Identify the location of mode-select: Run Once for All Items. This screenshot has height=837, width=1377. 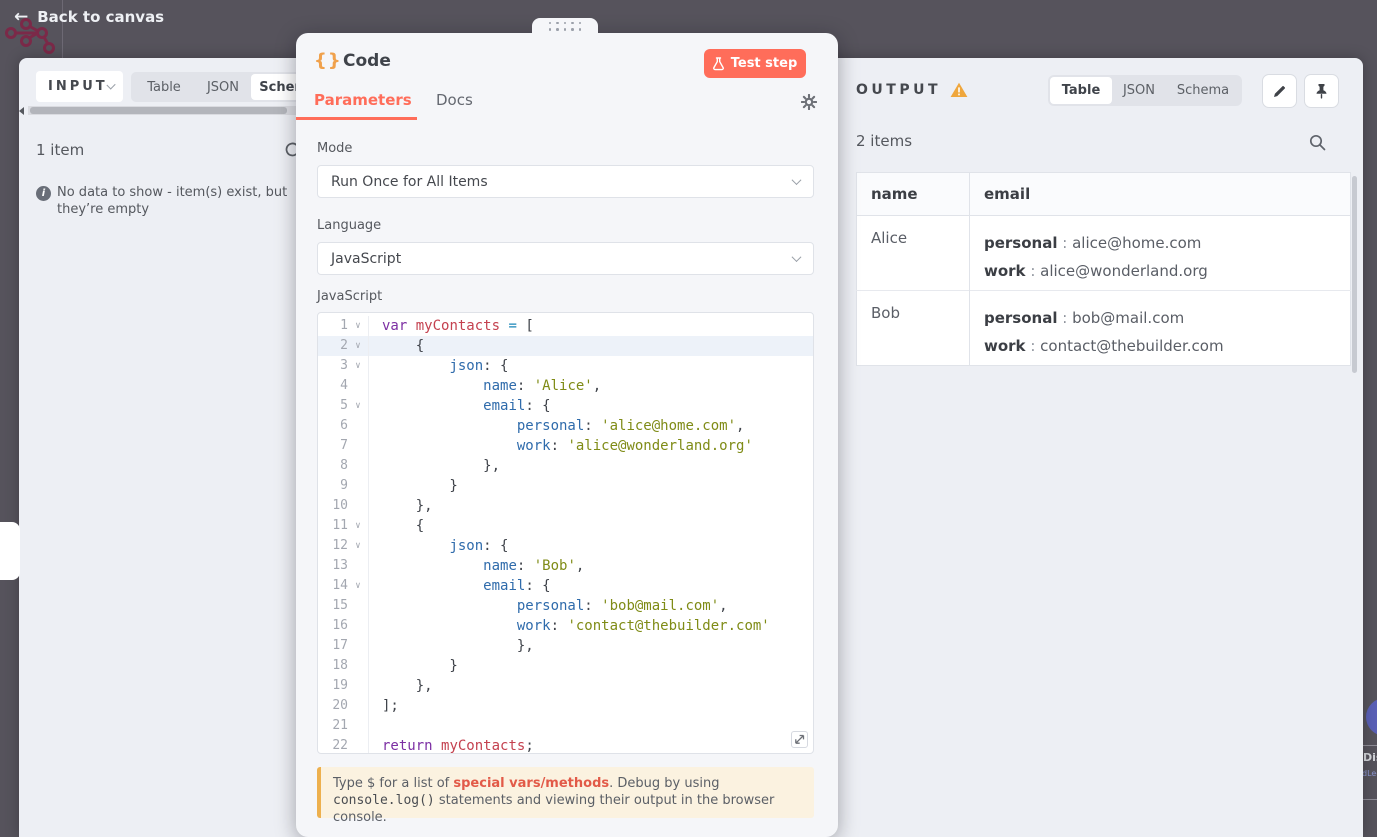
(565, 181).